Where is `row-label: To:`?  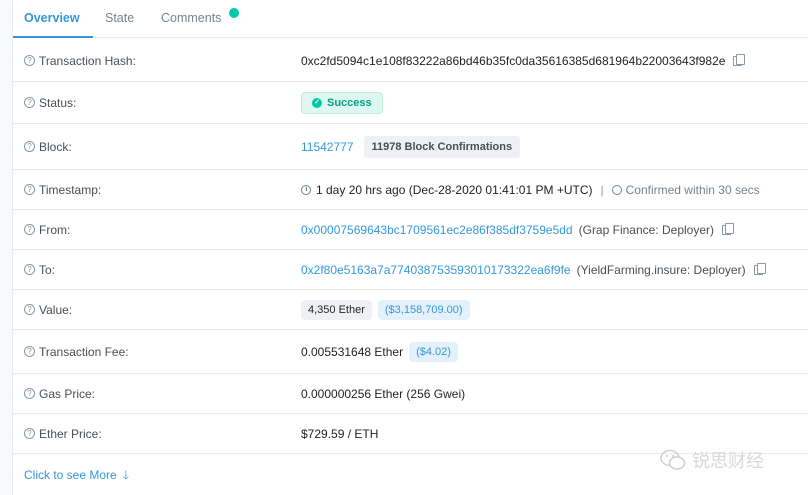
row-label: To: is located at coordinates (47, 269).